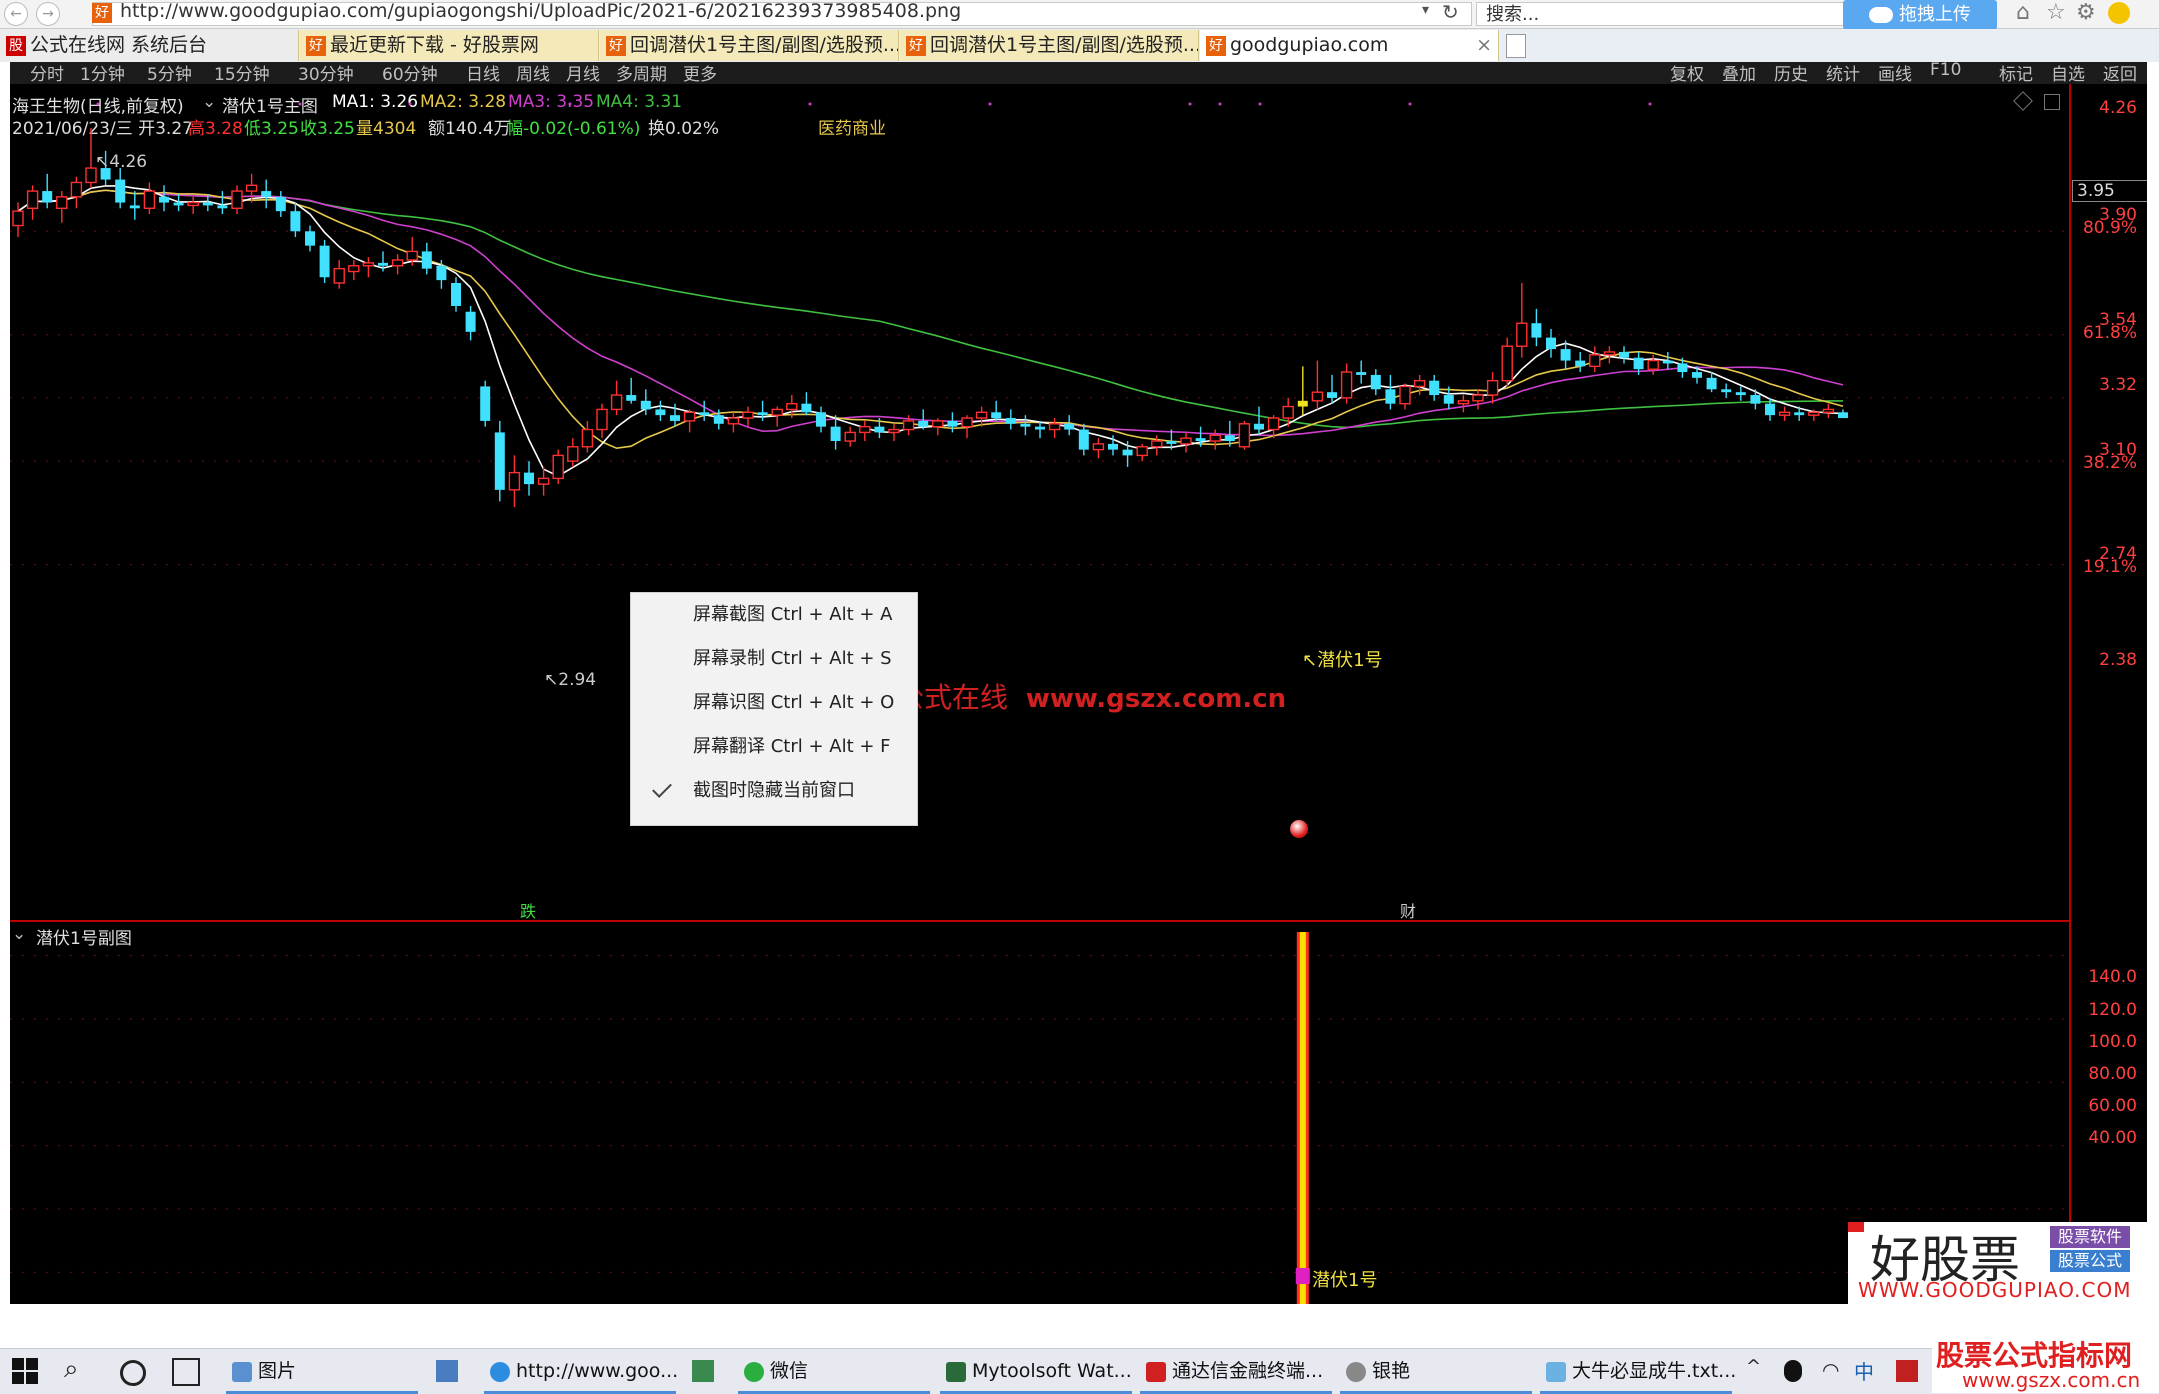 The width and height of the screenshot is (2159, 1394). Describe the element at coordinates (792, 658) in the screenshot. I see `menu-item-label: 屏幕录制 Ctrl + Alt + S` at that location.